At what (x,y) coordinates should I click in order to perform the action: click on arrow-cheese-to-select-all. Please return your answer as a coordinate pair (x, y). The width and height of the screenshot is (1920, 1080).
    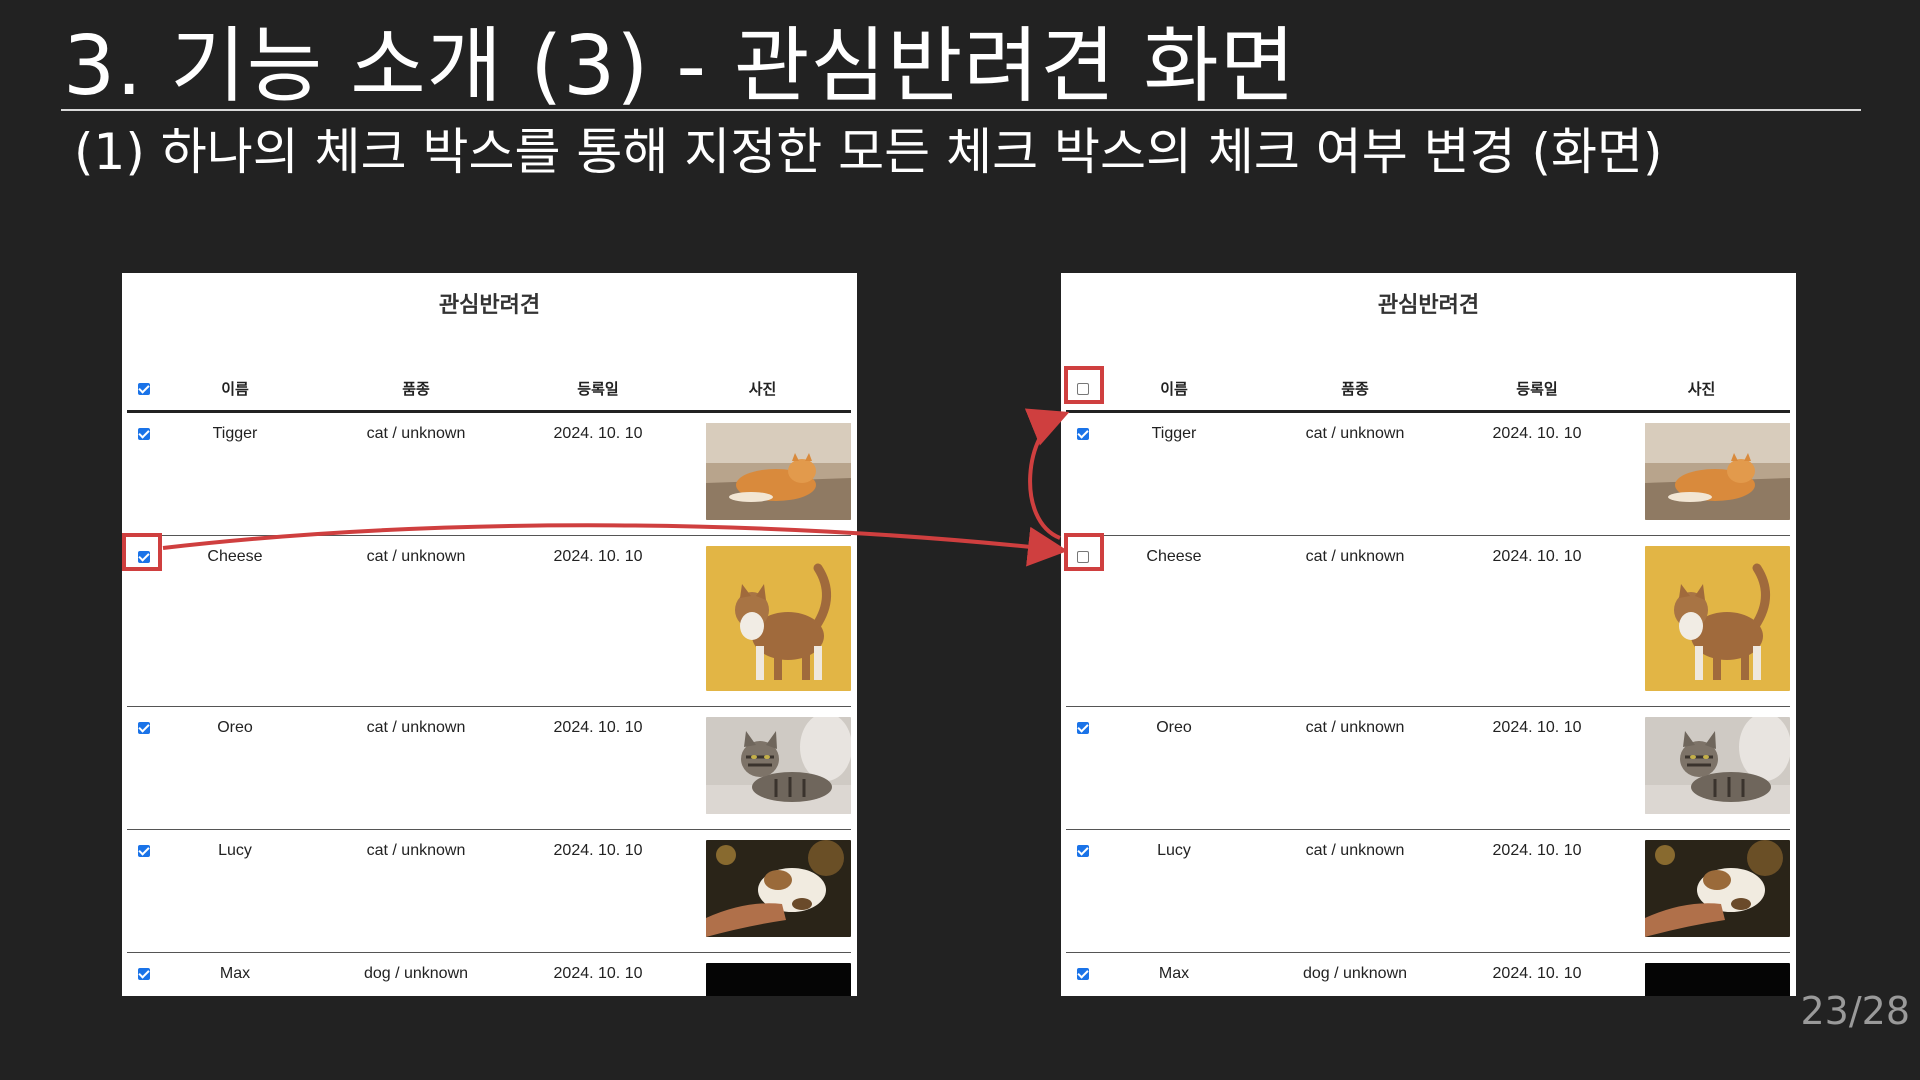
    Looking at the image, I should click on (1047, 474).